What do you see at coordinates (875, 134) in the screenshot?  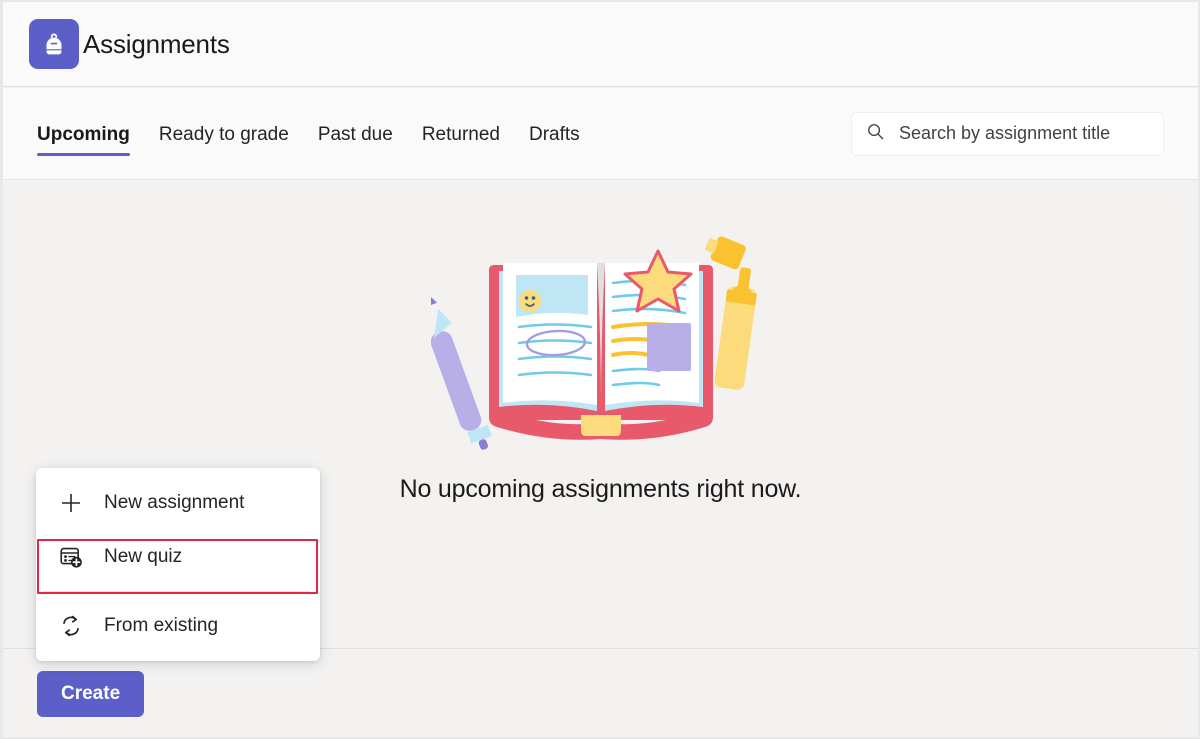 I see `search-icon` at bounding box center [875, 134].